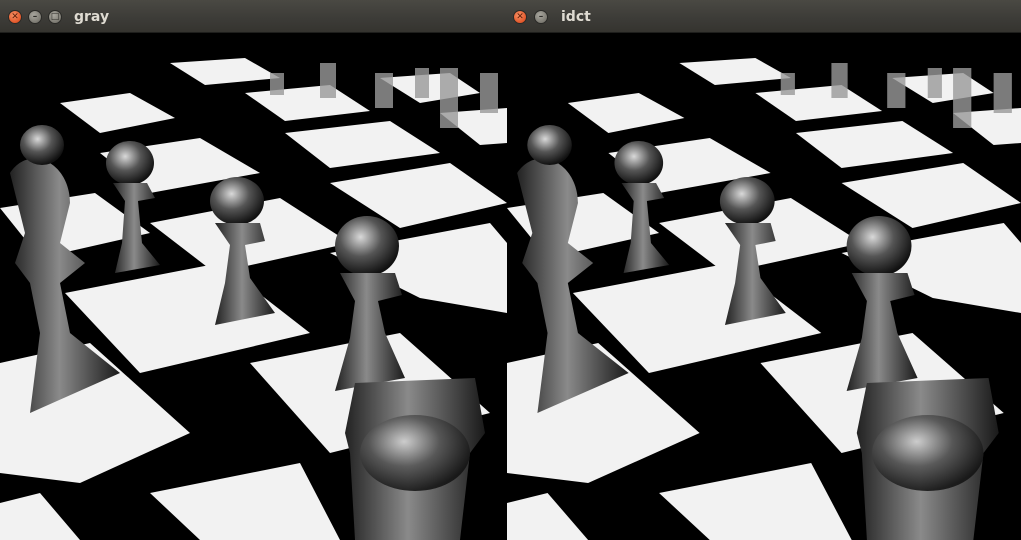 The width and height of the screenshot is (1021, 540). I want to click on gray-window-titlebar: ✕ – □ gray, so click(253, 16).